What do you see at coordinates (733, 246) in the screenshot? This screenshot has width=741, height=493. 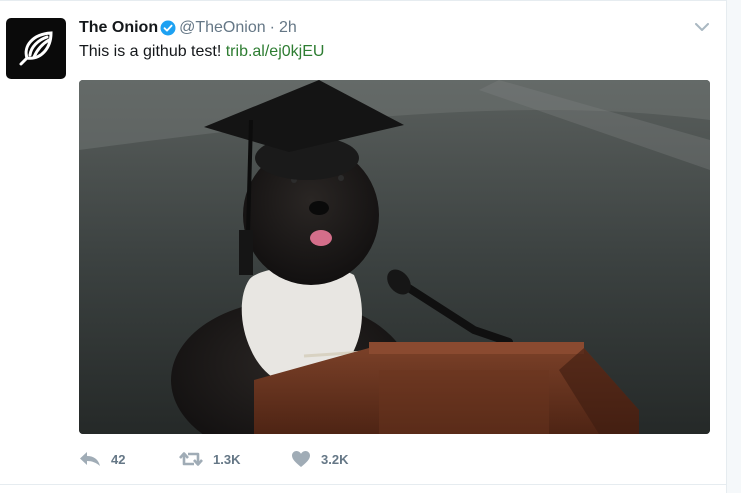 I see `page-gutter` at bounding box center [733, 246].